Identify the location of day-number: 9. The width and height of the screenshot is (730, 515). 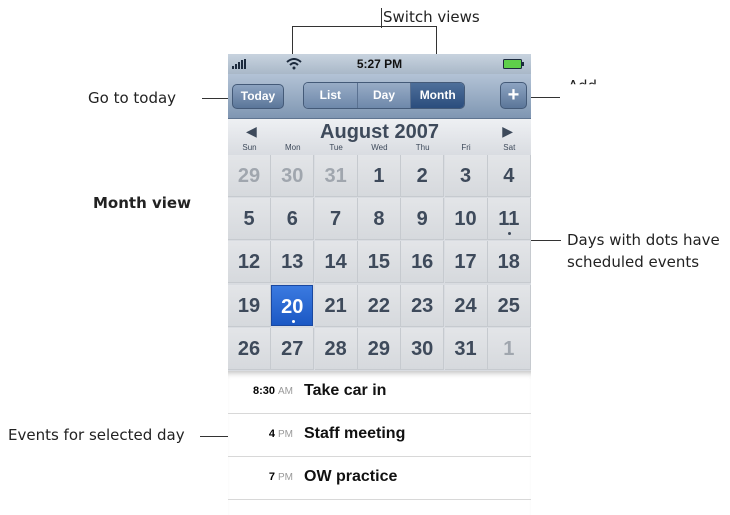
(422, 219).